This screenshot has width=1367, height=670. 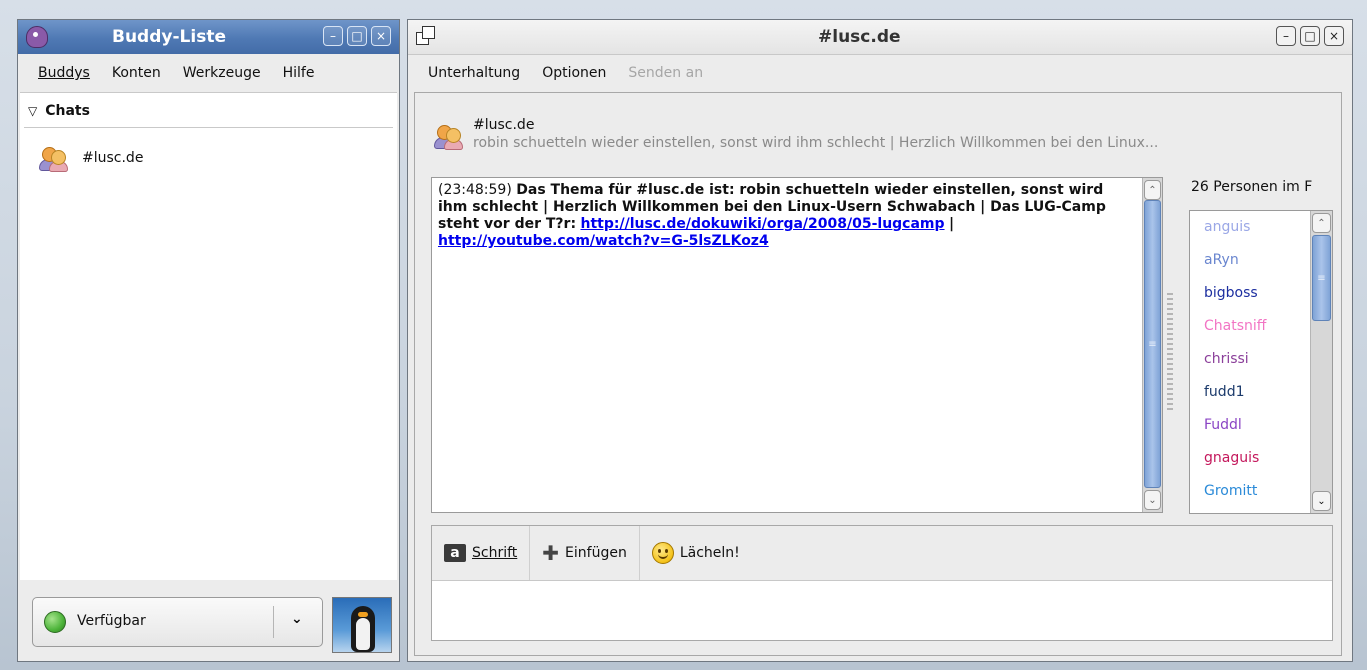 What do you see at coordinates (222, 73) in the screenshot?
I see `menu-werkzeuge: Werkzeuge` at bounding box center [222, 73].